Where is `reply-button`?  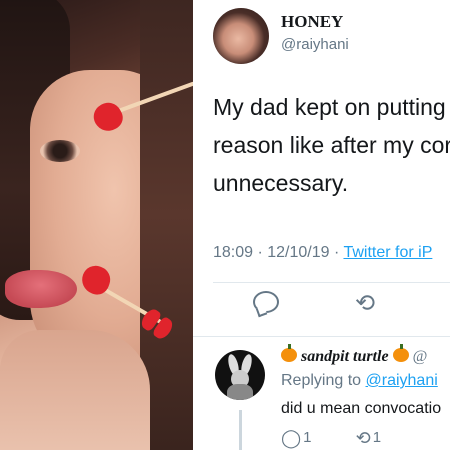
reply-button is located at coordinates (266, 303).